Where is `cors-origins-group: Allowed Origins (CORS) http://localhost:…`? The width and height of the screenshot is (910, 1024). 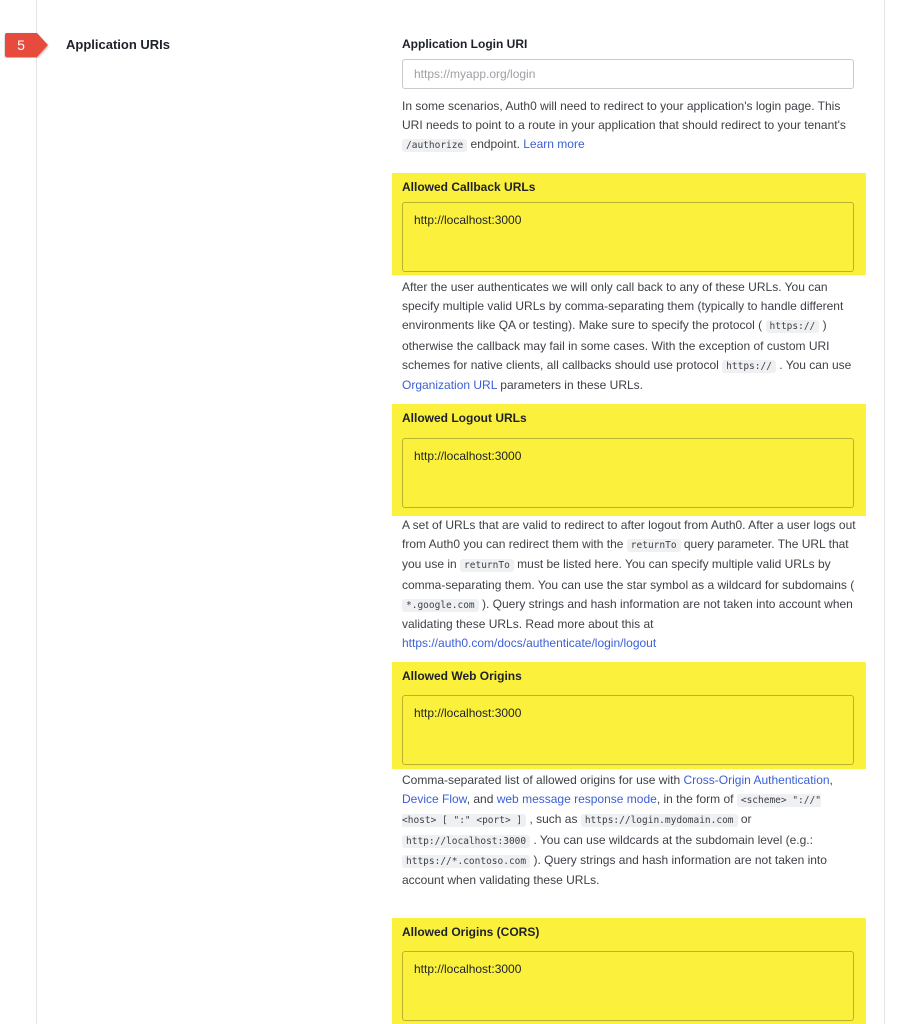 cors-origins-group: Allowed Origins (CORS) http://localhost:… is located at coordinates (629, 971).